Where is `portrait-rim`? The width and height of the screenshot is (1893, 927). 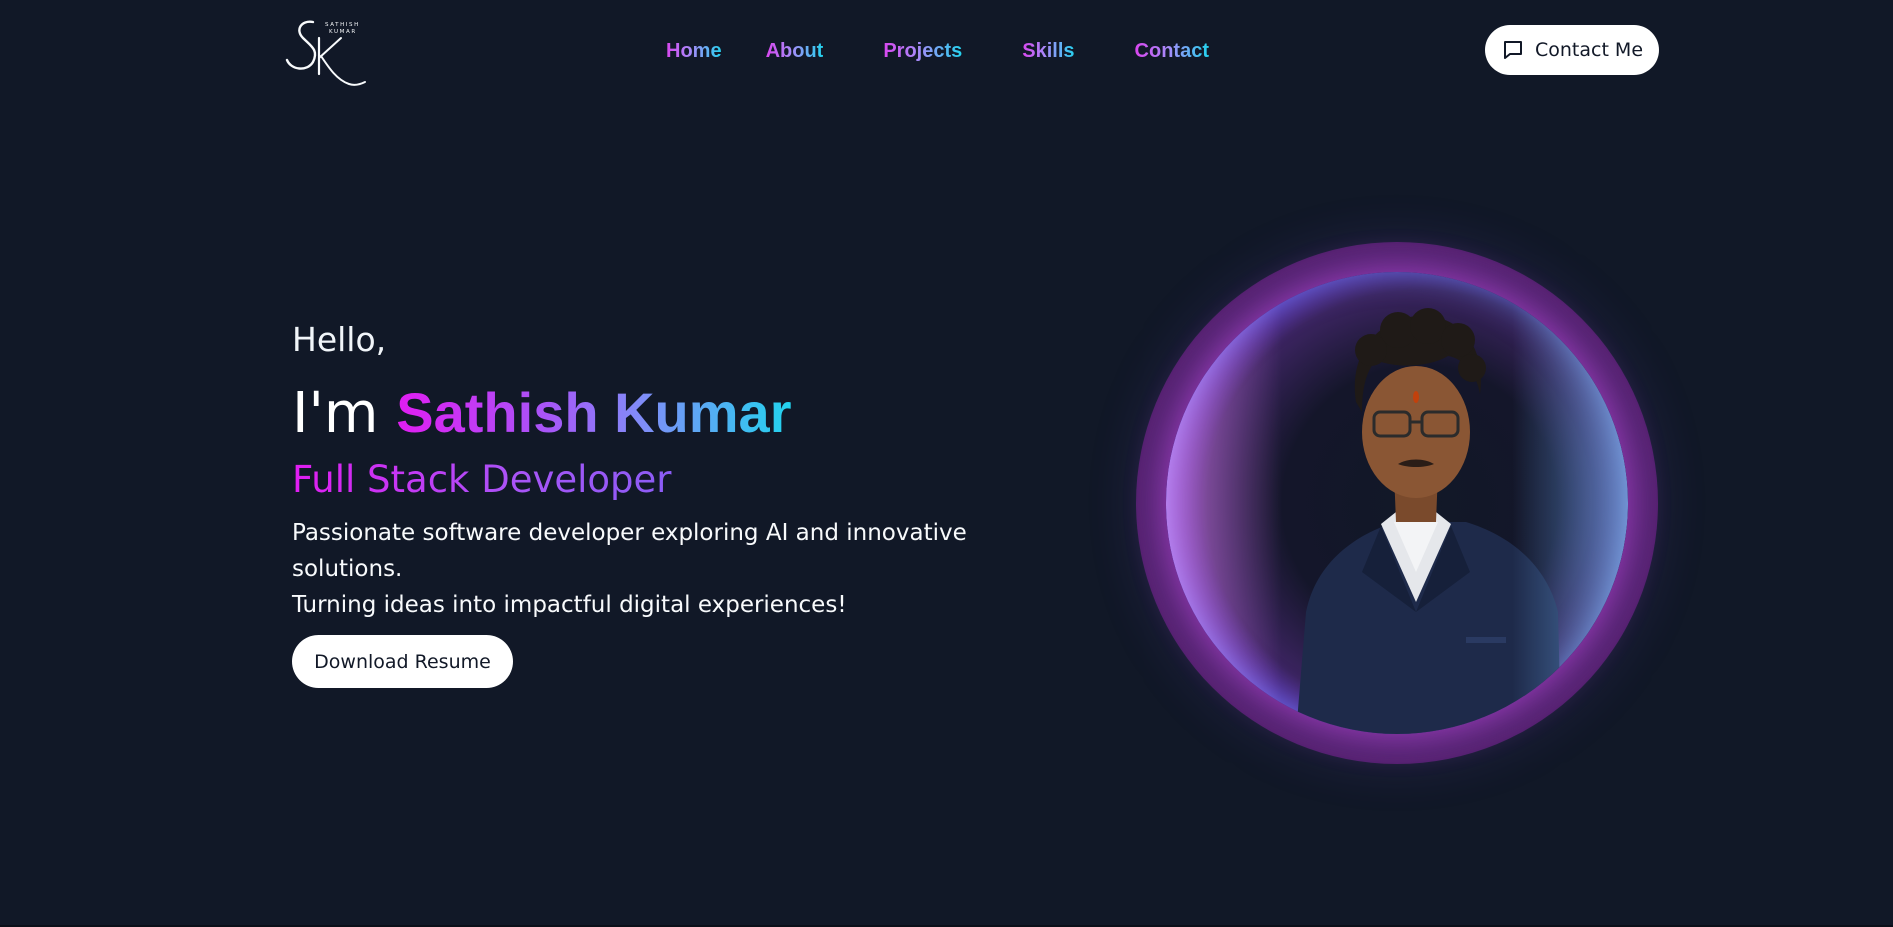 portrait-rim is located at coordinates (1397, 503).